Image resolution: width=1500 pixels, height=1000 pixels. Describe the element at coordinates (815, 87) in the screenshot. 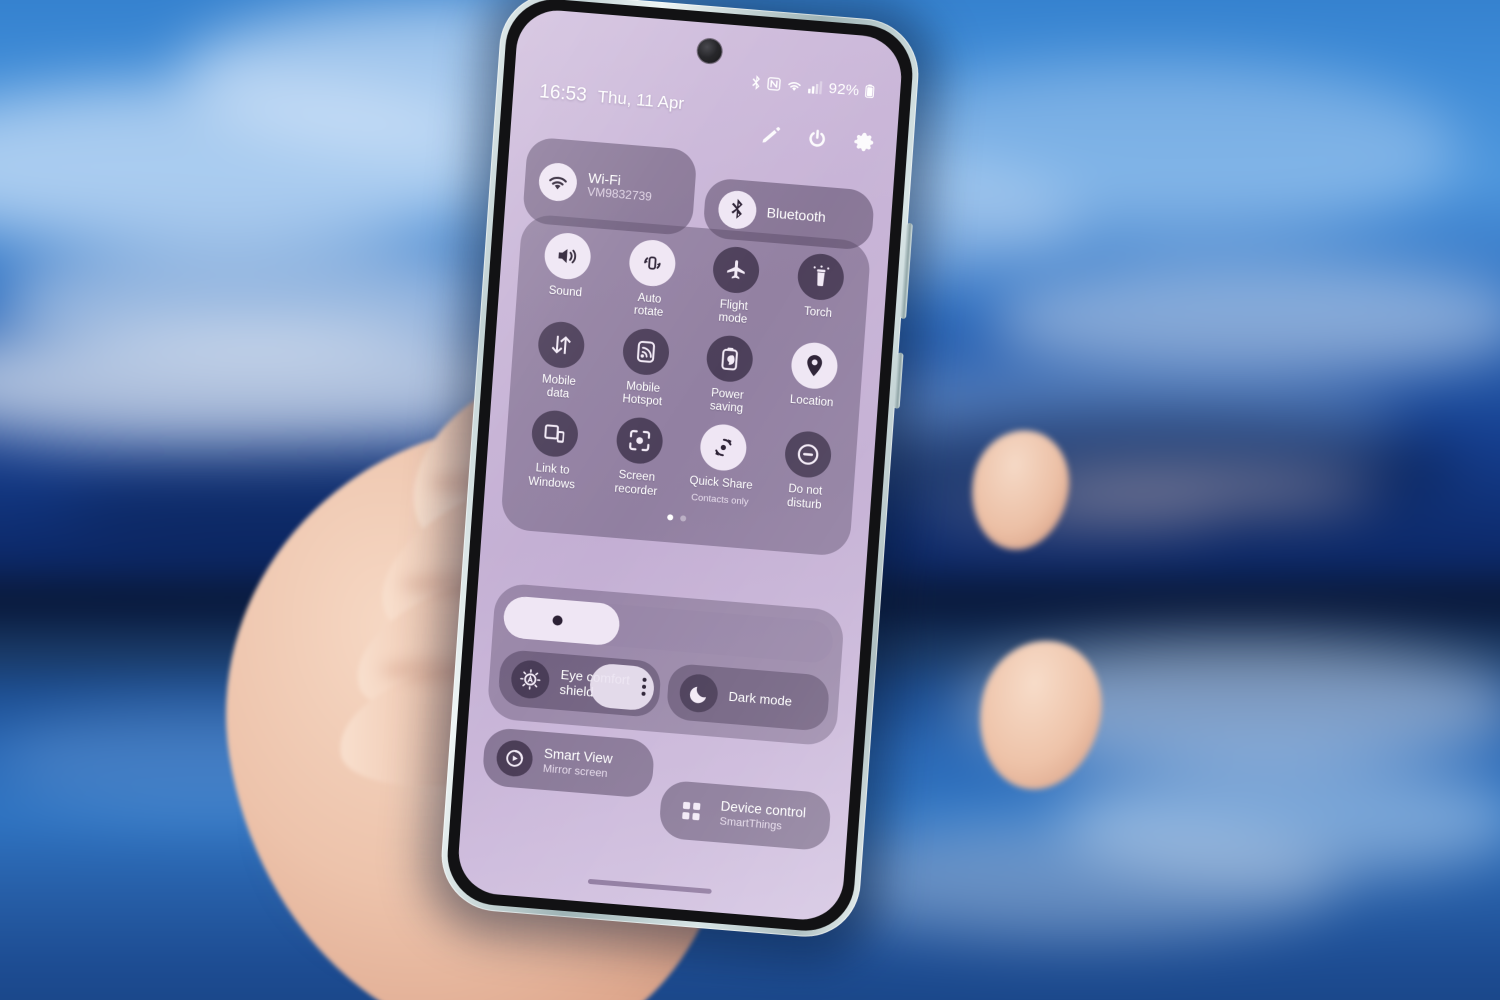

I see `signal-icon` at that location.